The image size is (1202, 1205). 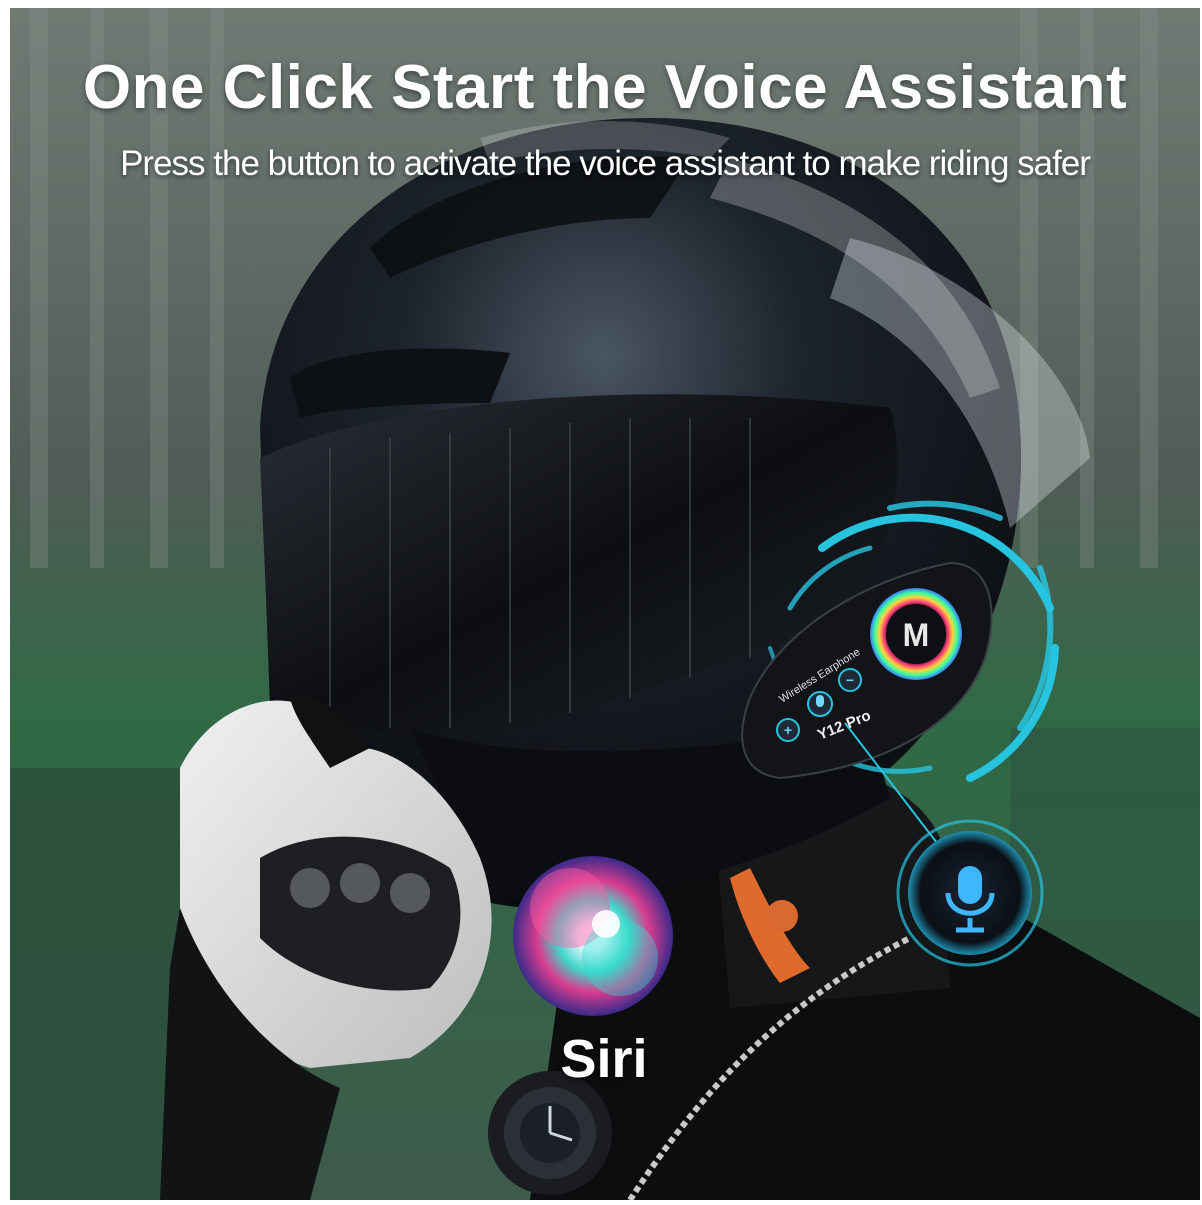 What do you see at coordinates (970, 893) in the screenshot?
I see `microphone-icon` at bounding box center [970, 893].